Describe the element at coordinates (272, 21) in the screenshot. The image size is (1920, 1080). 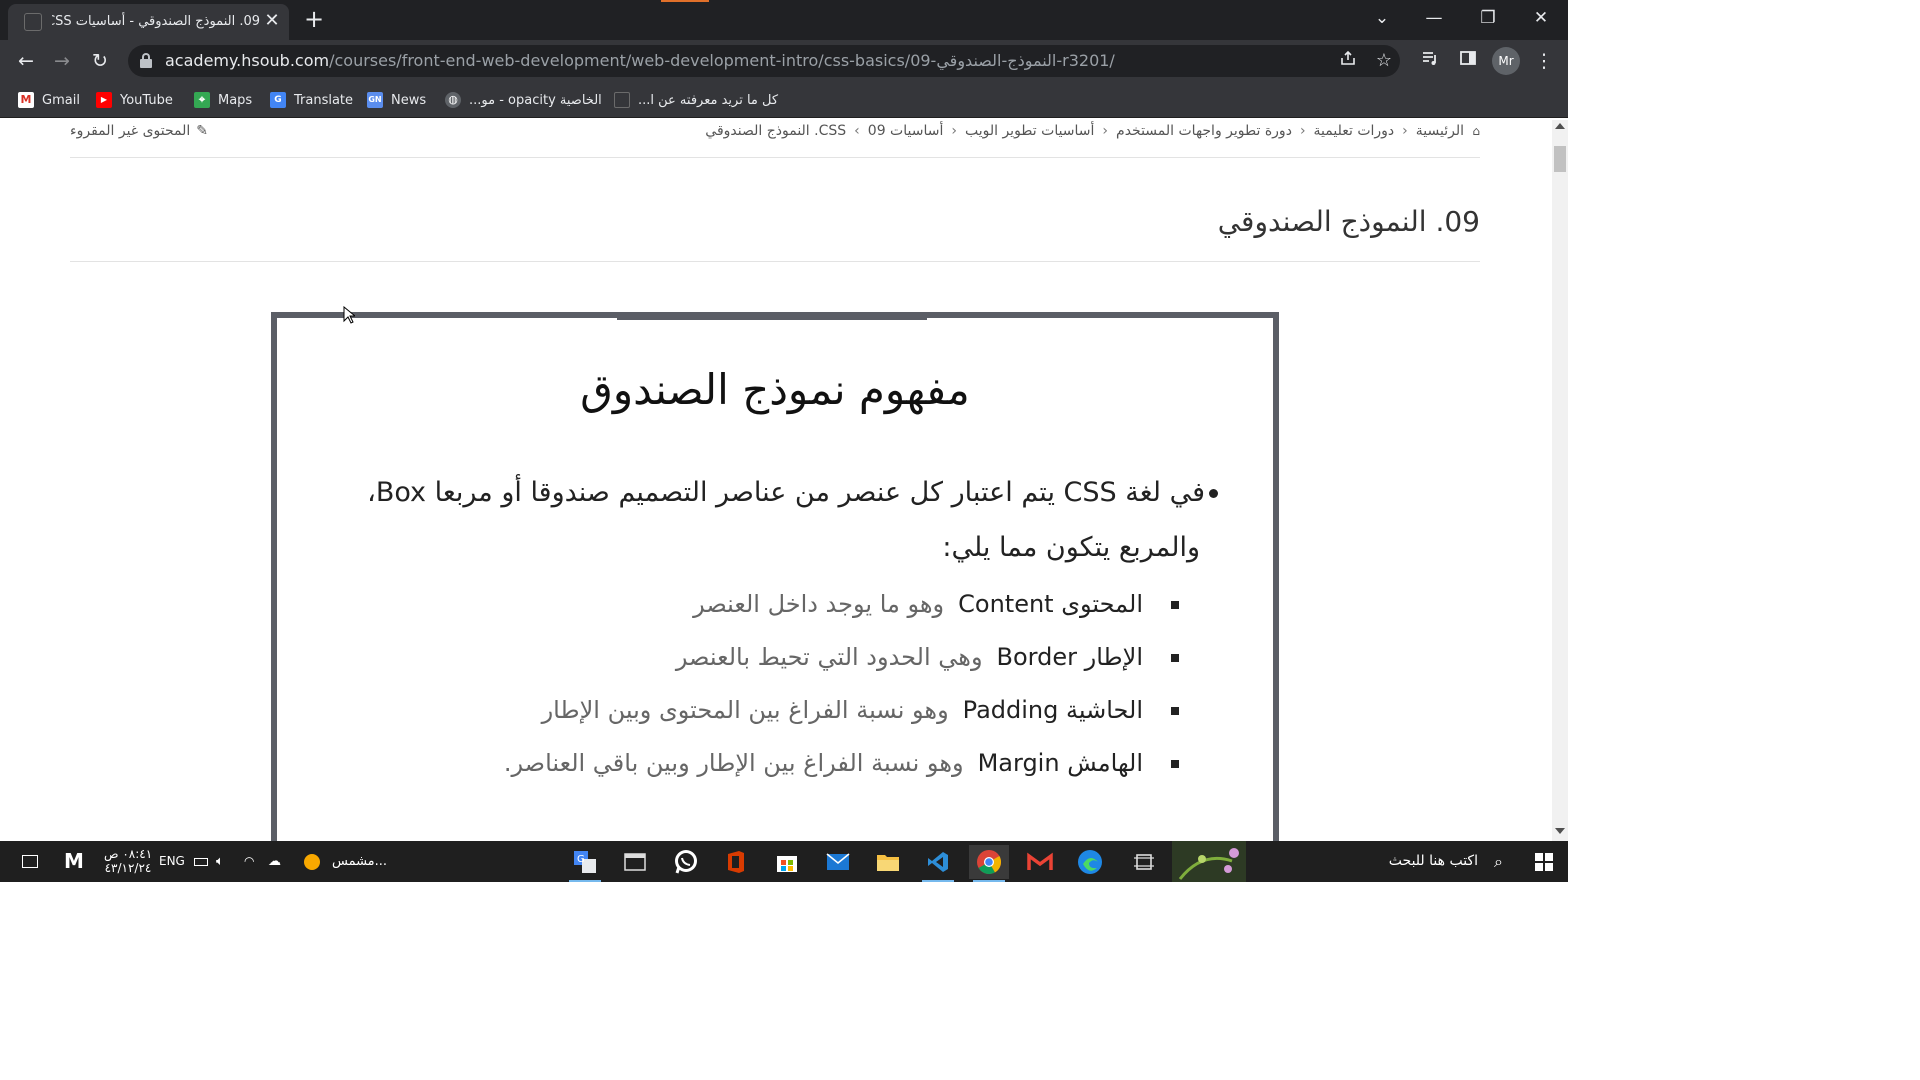
I see `tab-close-icon: ✕` at that location.